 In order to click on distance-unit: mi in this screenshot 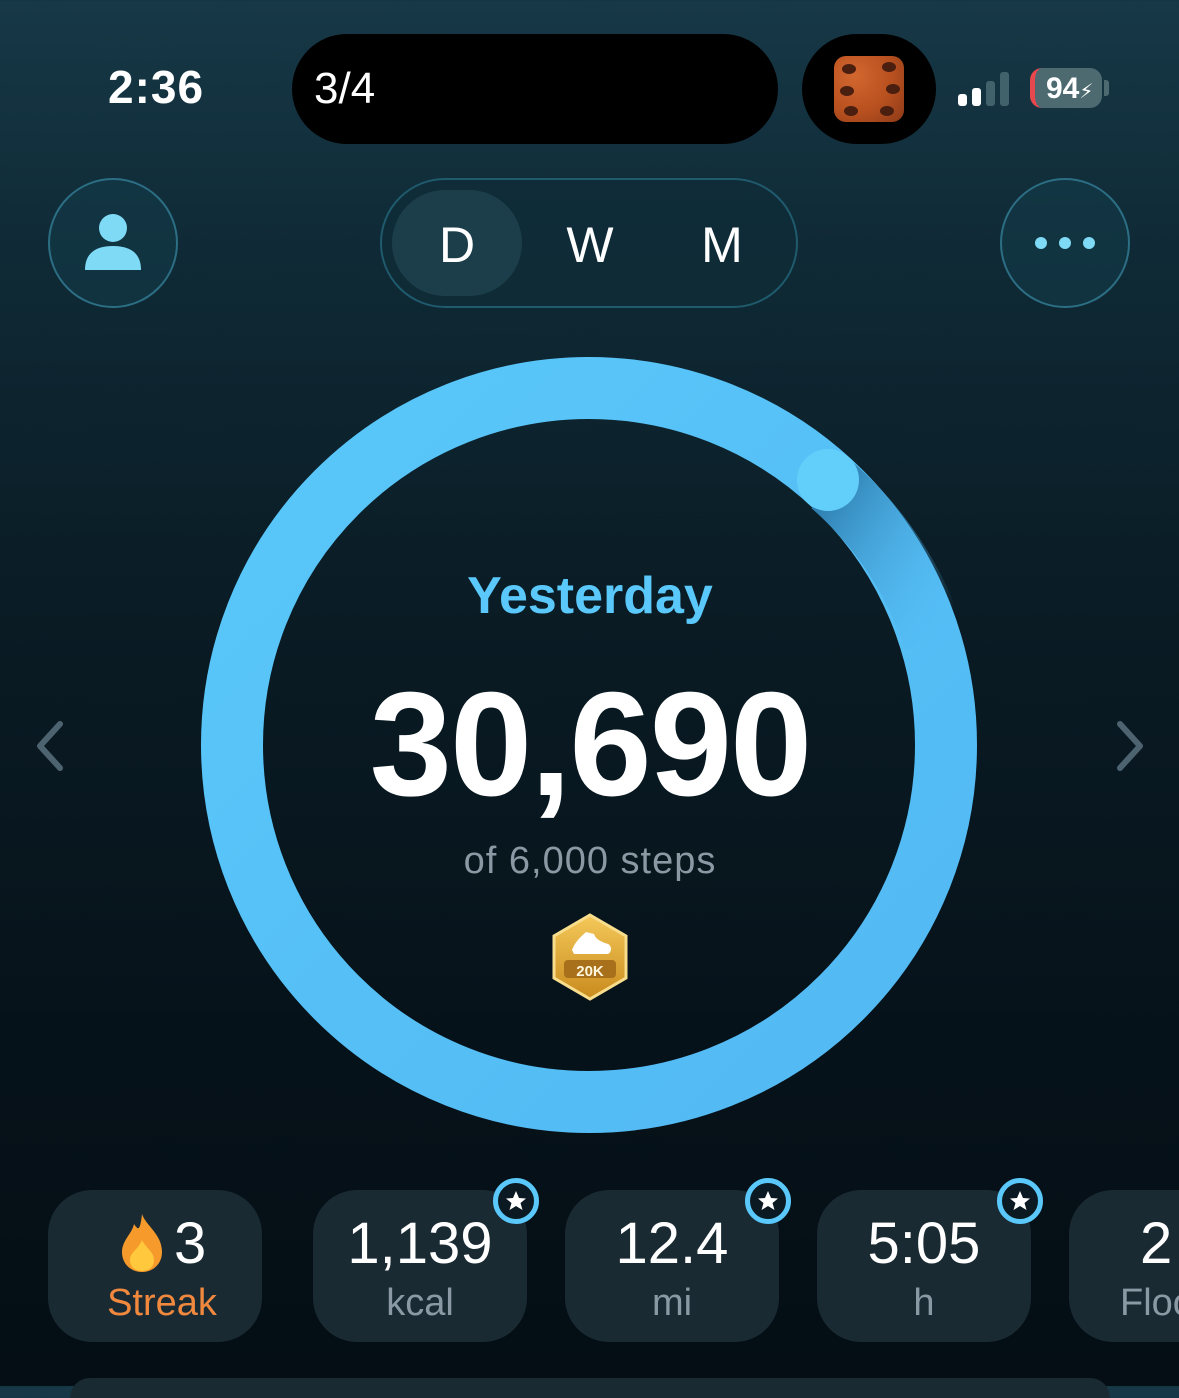, I will do `click(672, 1303)`.